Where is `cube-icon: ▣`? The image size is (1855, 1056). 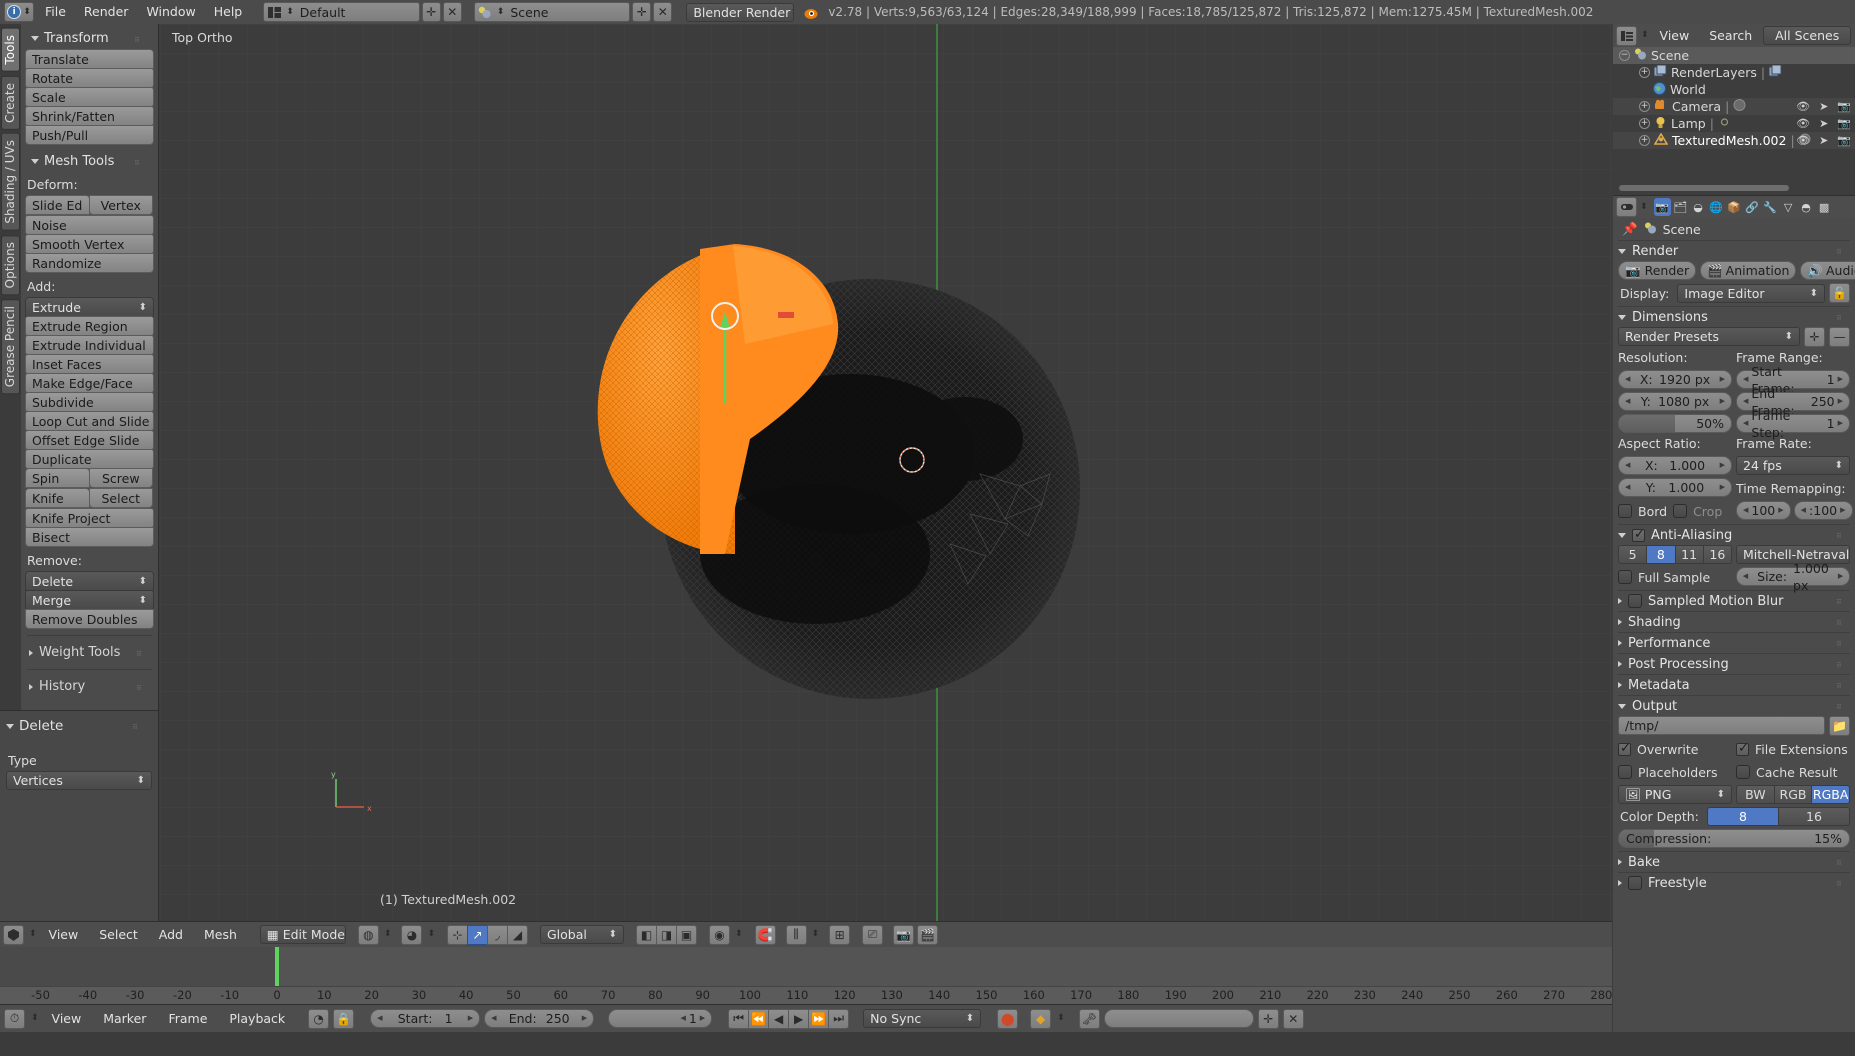 cube-icon: ▣ is located at coordinates (686, 934).